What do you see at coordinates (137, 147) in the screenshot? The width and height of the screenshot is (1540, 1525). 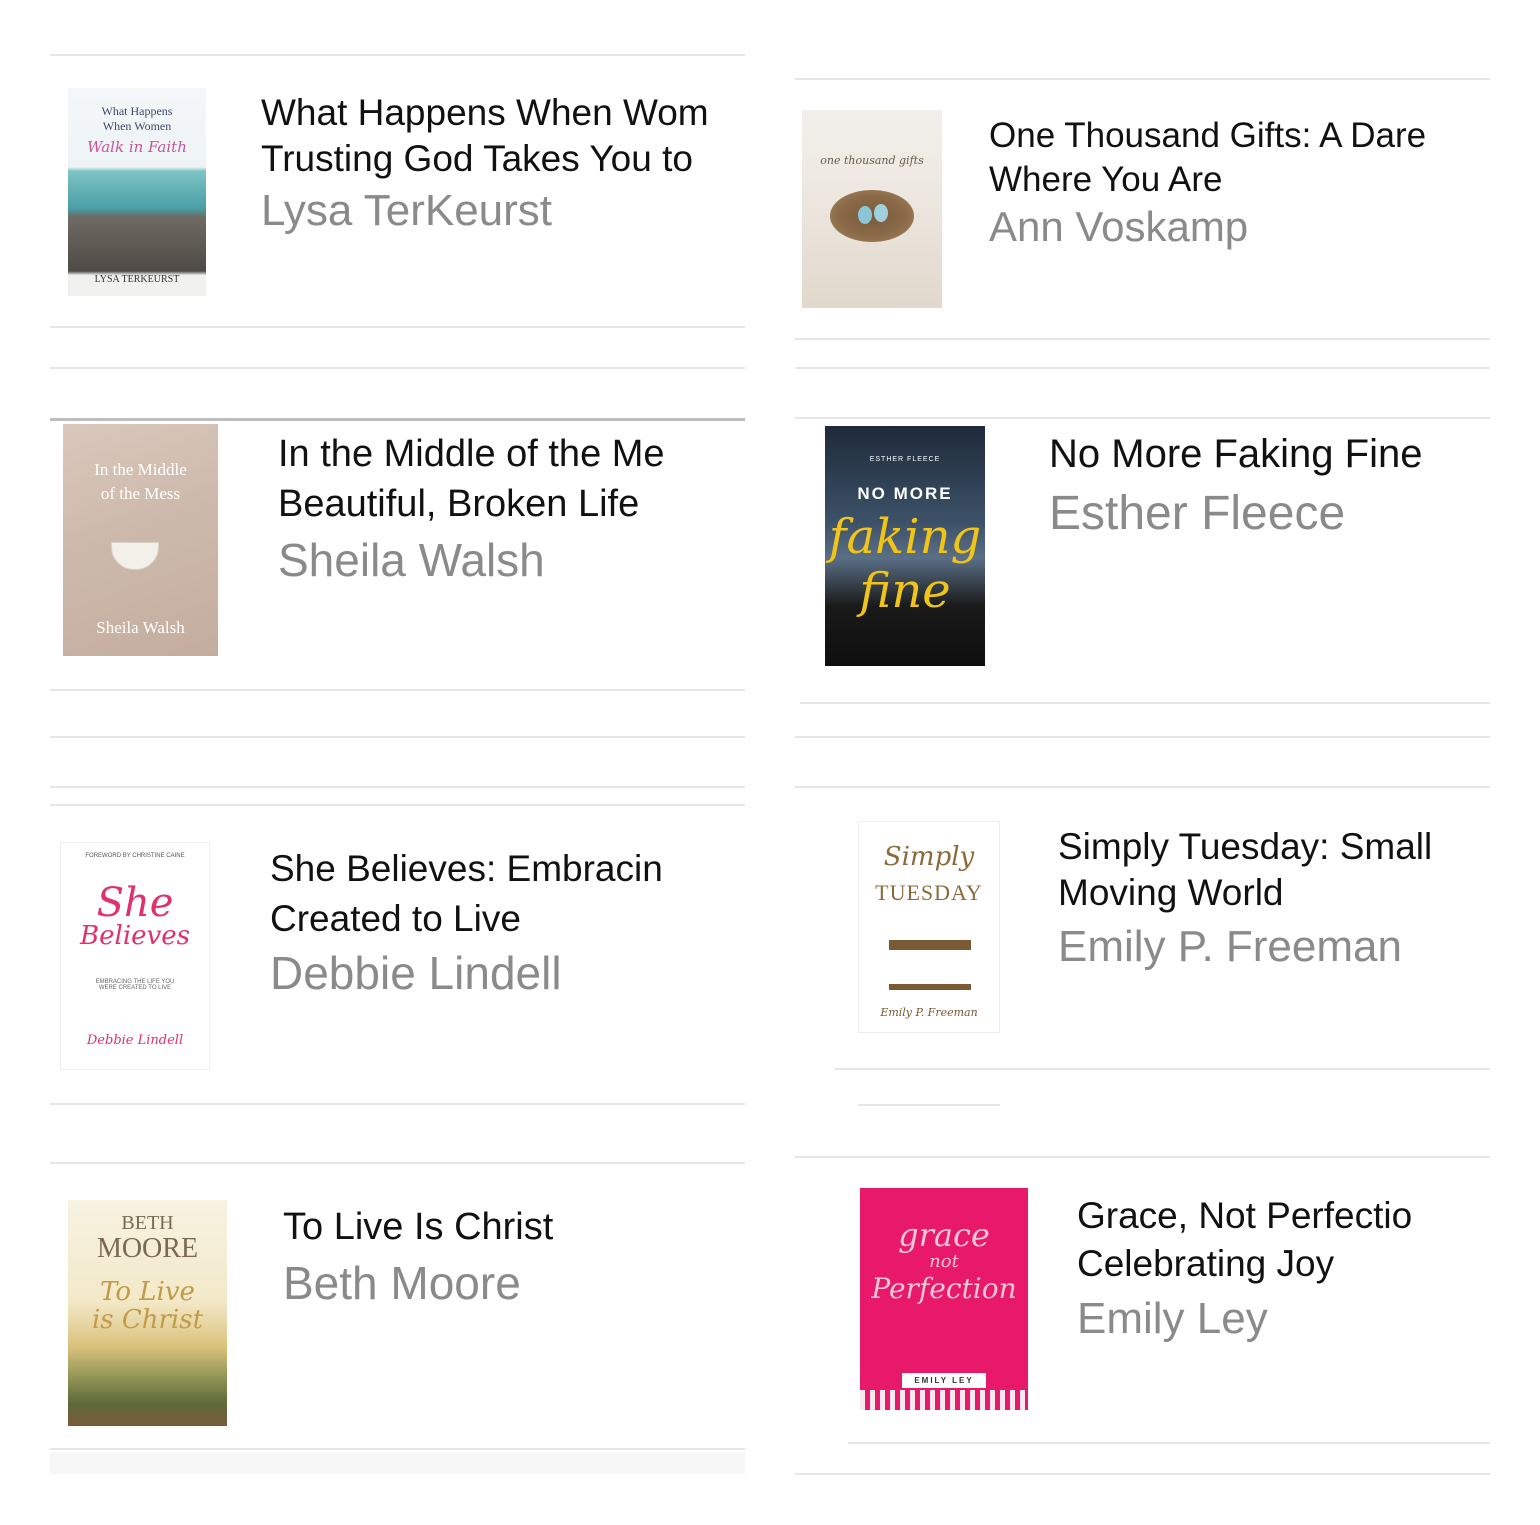 I see `cover-script: Walk in Faith` at bounding box center [137, 147].